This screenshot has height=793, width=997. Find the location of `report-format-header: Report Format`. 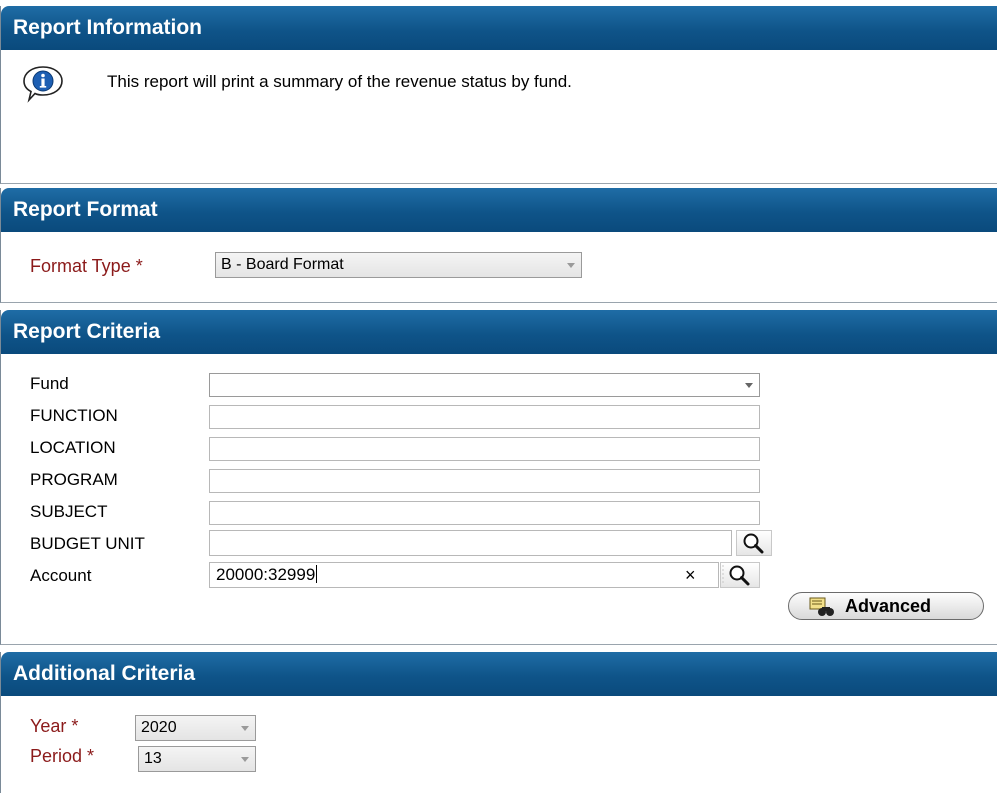

report-format-header: Report Format is located at coordinates (499, 210).